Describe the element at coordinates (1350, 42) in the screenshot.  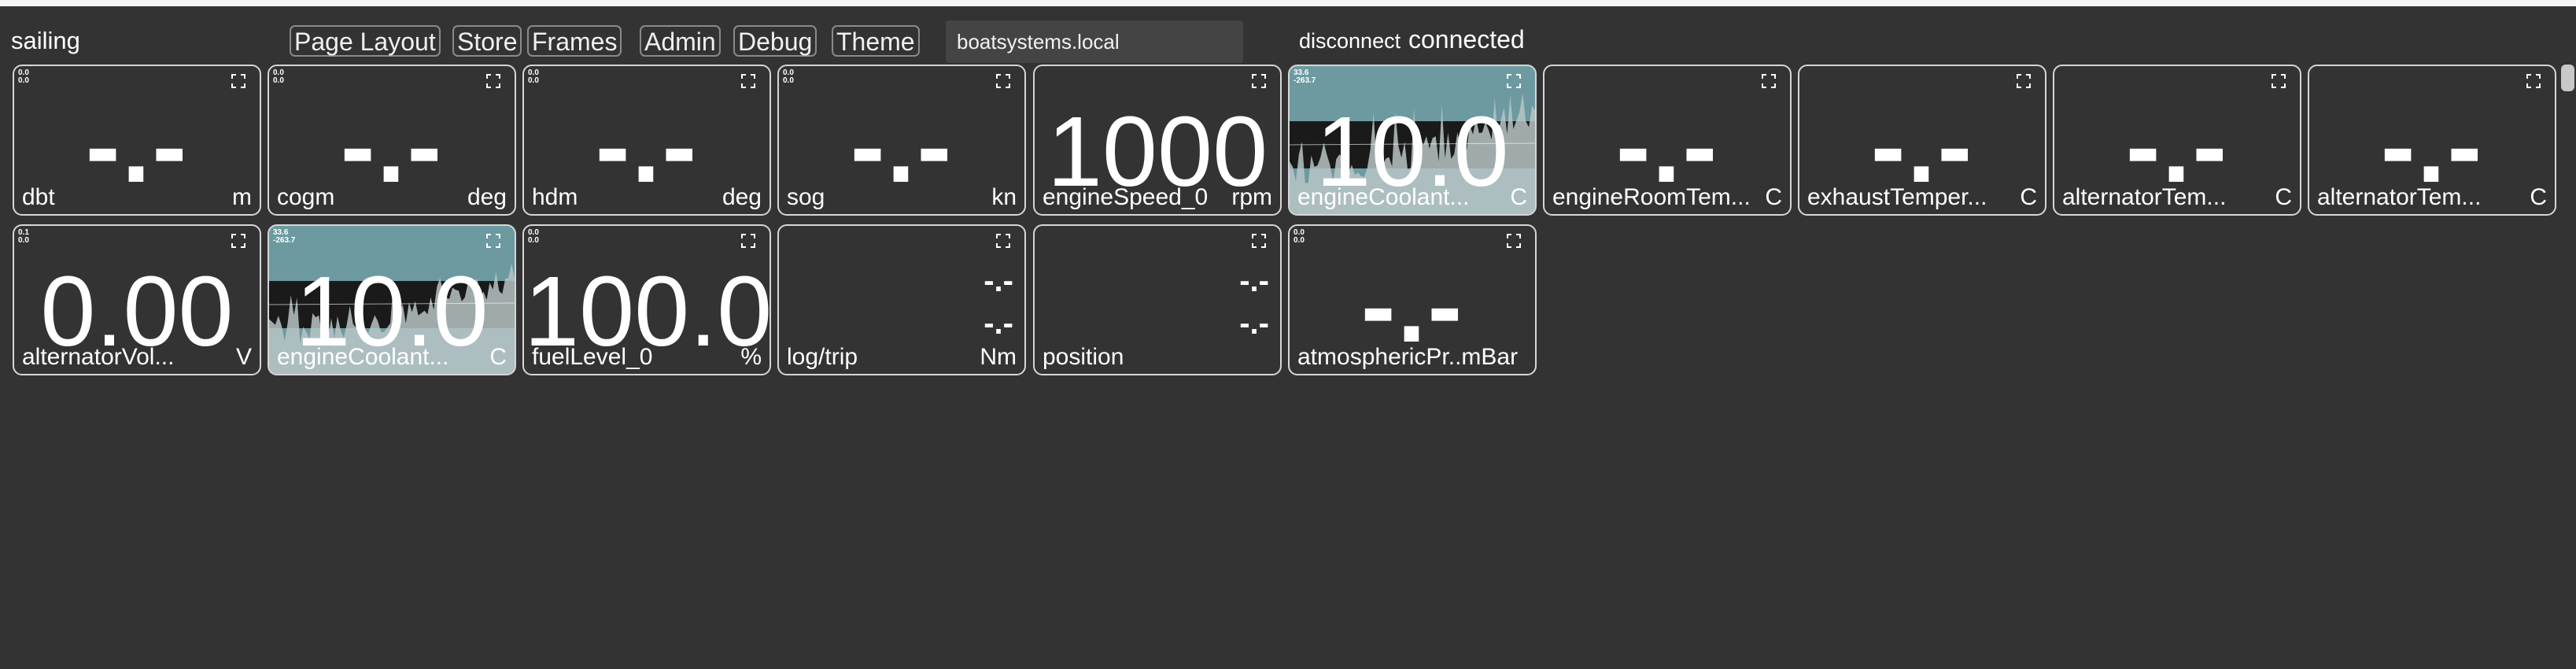
I see `disconnect-link: disconnect` at that location.